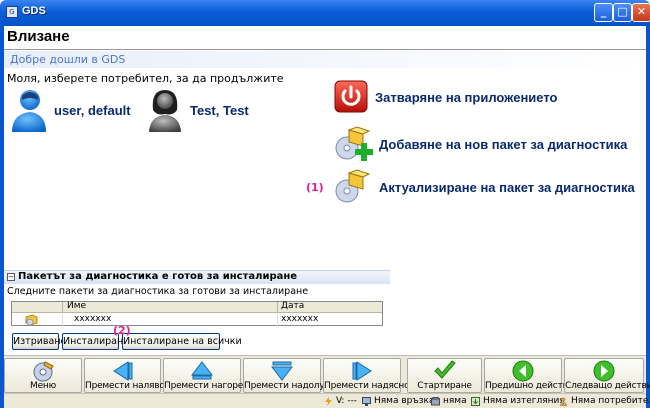  What do you see at coordinates (125, 386) in the screenshot?
I see `move-left-label: Премести наляво` at bounding box center [125, 386].